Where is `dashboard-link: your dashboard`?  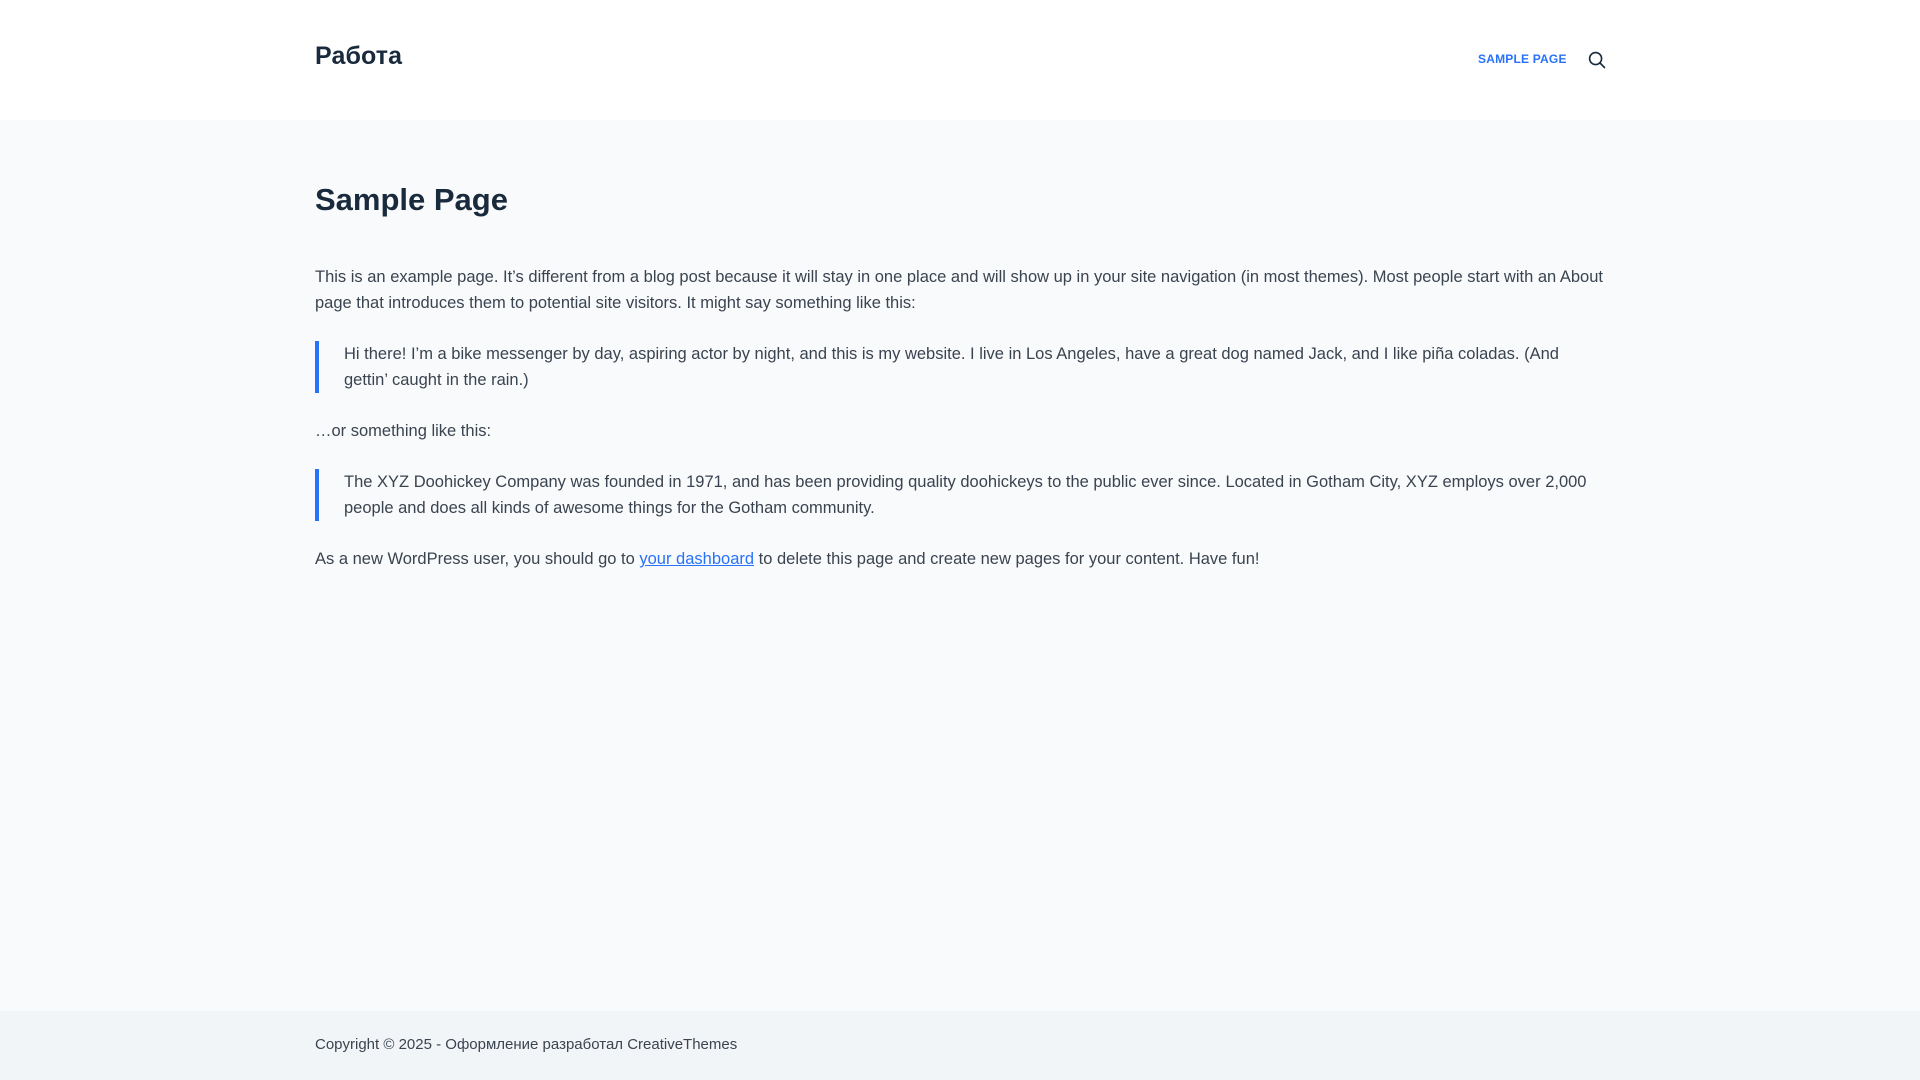
dashboard-link: your dashboard is located at coordinates (696, 559).